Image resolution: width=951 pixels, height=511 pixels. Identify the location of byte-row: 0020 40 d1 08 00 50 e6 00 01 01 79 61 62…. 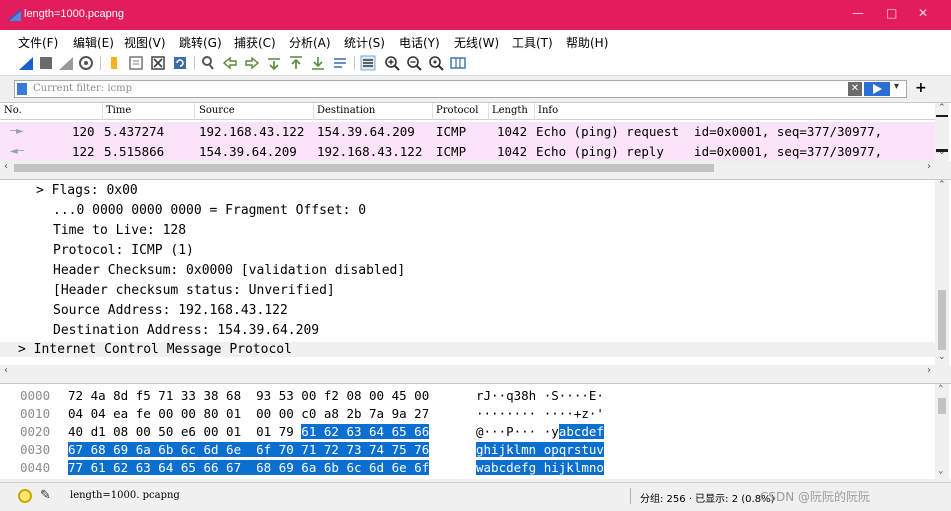
(467, 432).